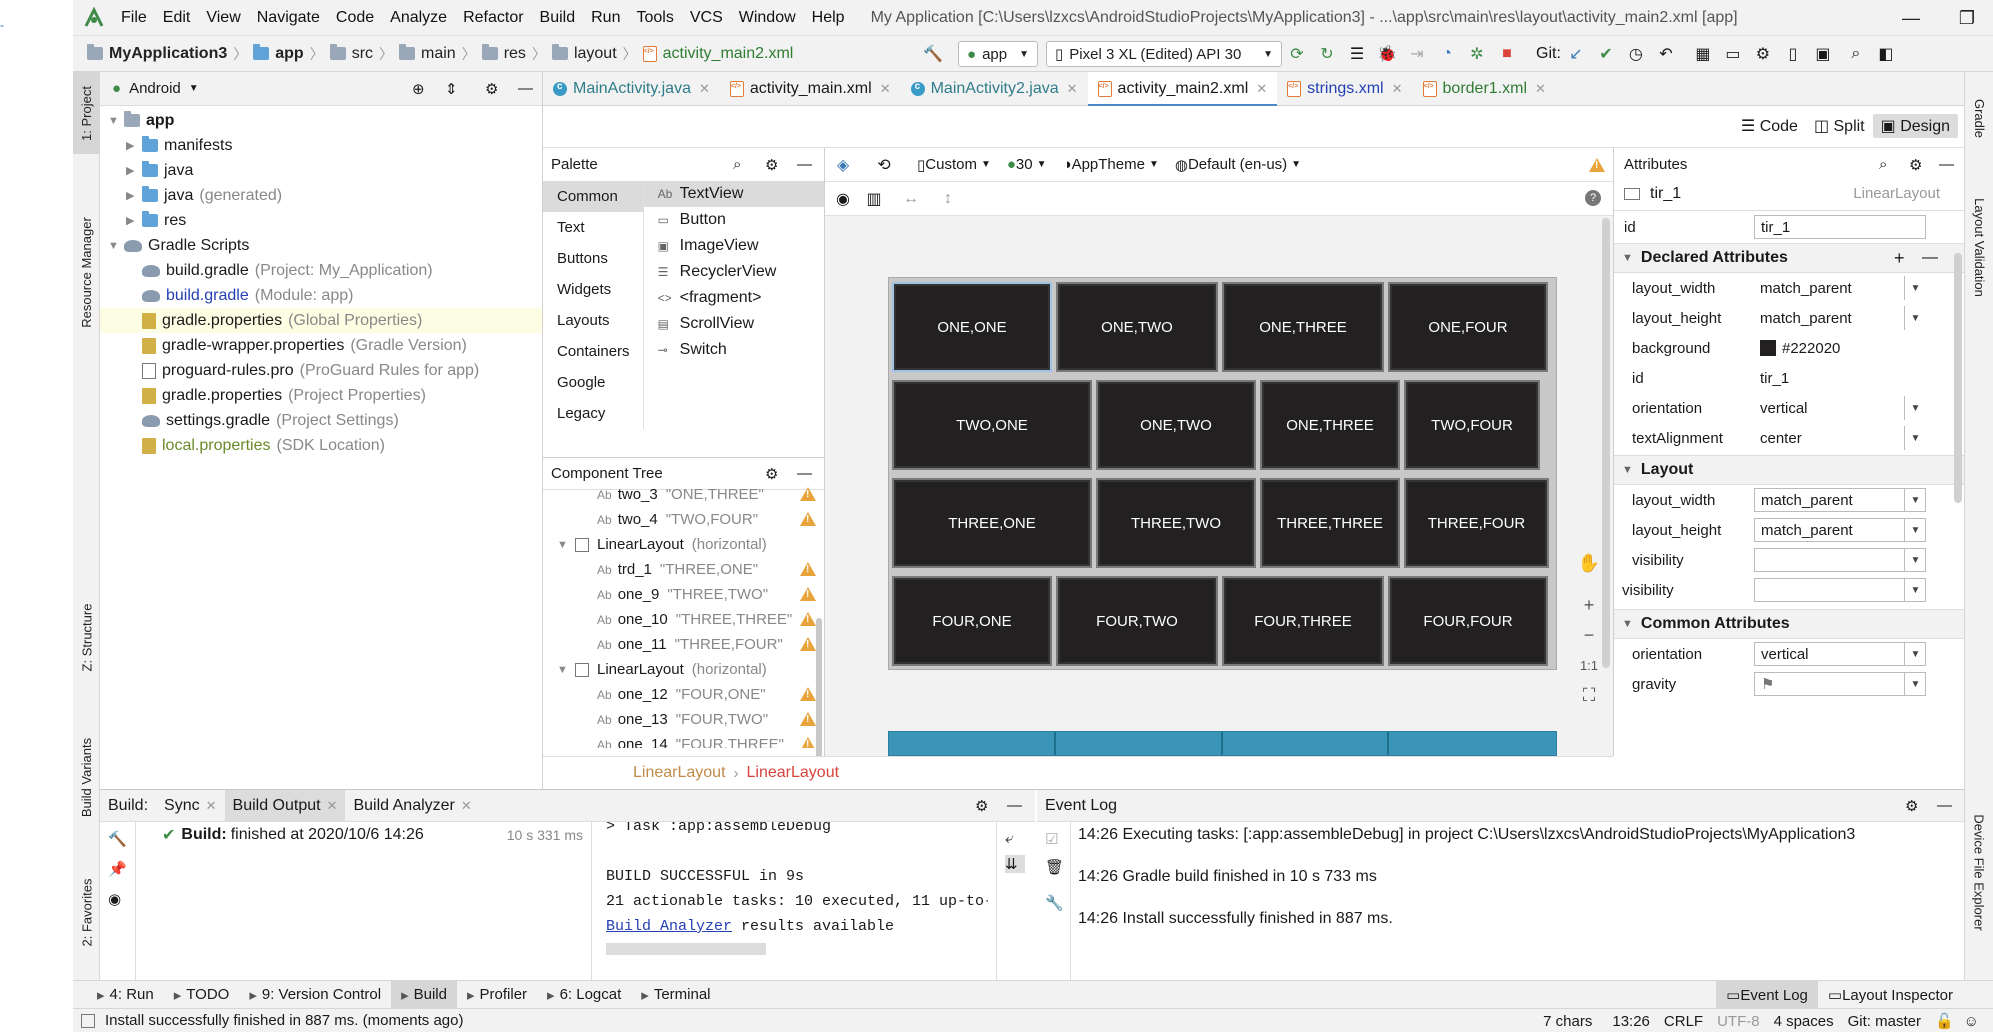 This screenshot has height=1032, width=1993. Describe the element at coordinates (503, 53) in the screenshot. I see `breadcrumb-res: res` at that location.